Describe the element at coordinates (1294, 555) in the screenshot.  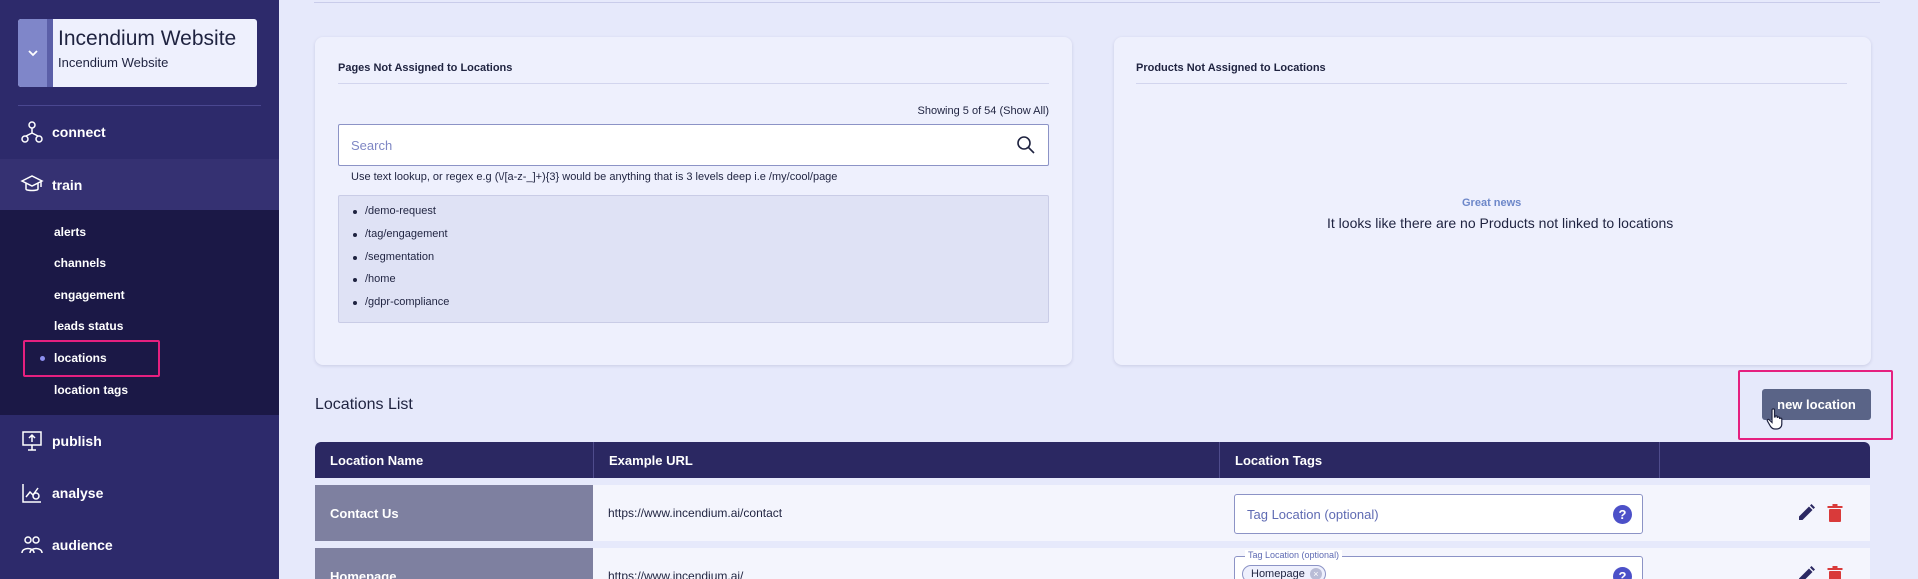
I see `tag-location-label: Tag Location (optional)` at that location.